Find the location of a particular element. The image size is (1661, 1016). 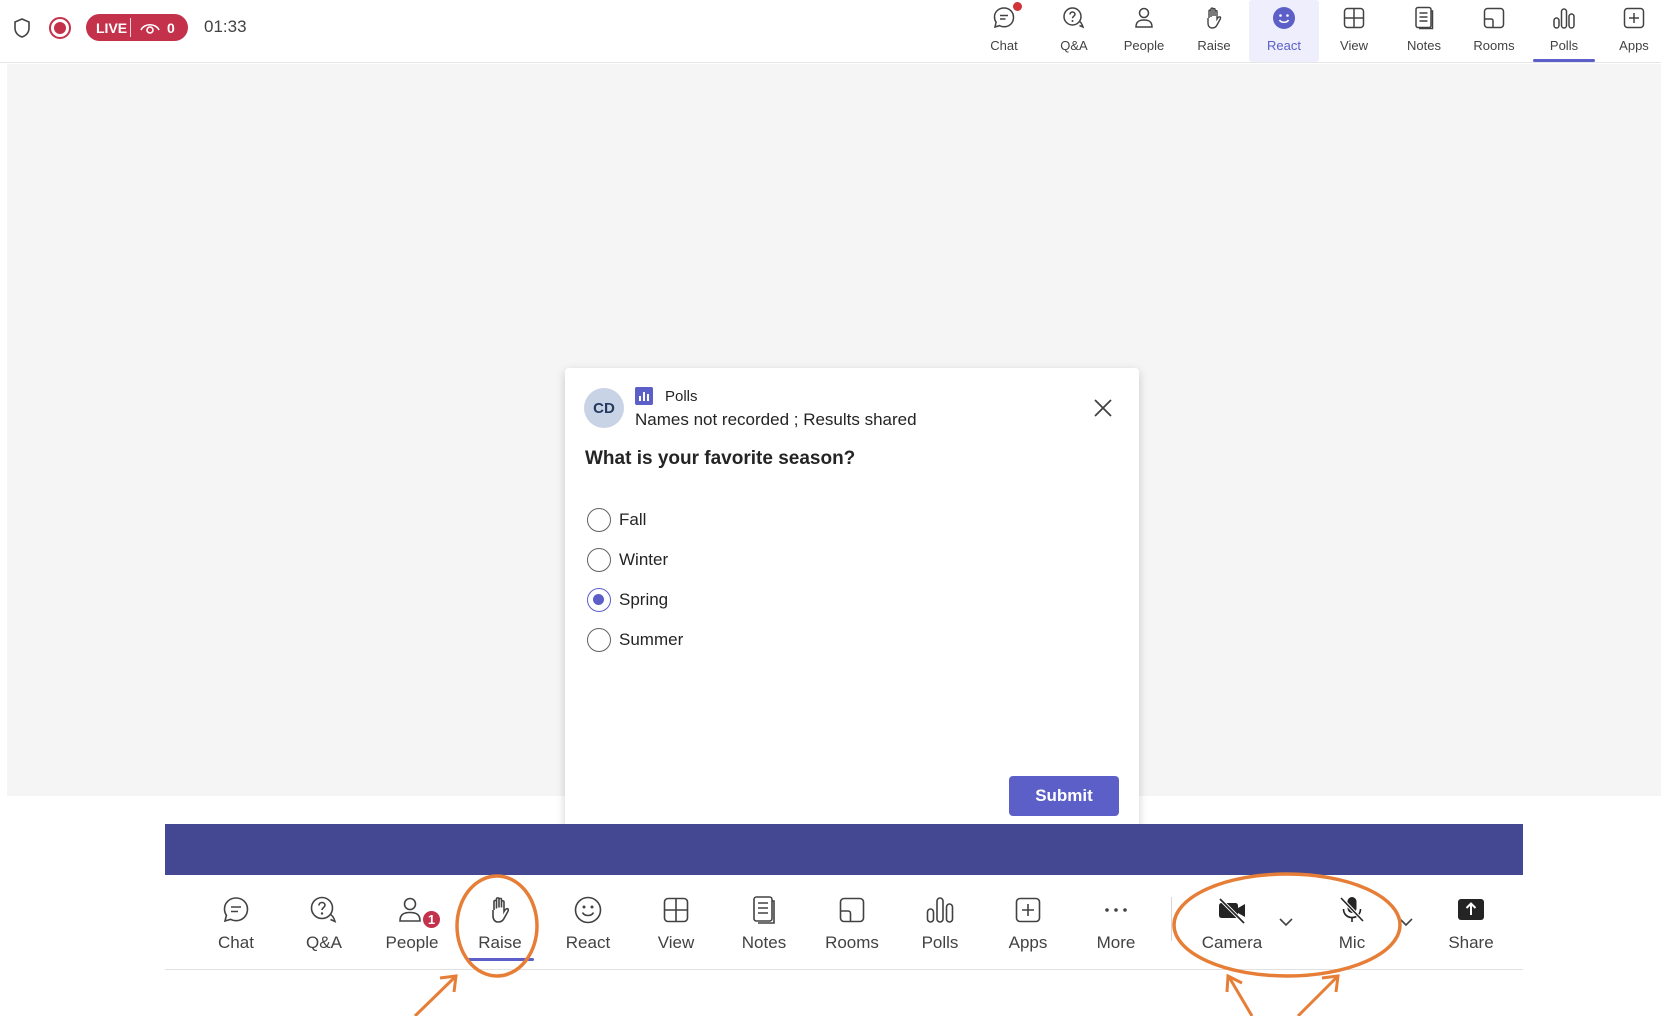

toolbar-view-button: View is located at coordinates (676, 928).